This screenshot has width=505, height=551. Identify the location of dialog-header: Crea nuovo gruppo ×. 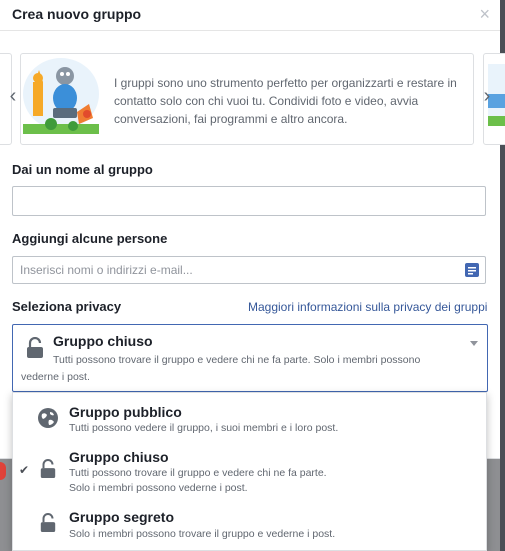
(250, 15).